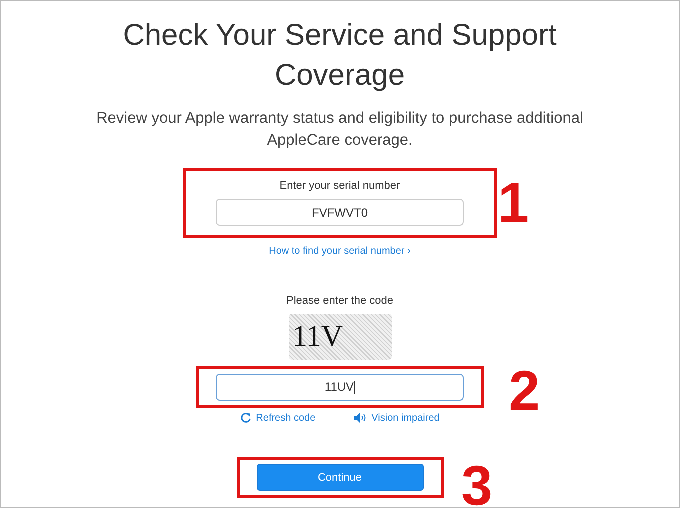 Image resolution: width=680 pixels, height=508 pixels. Describe the element at coordinates (361, 418) in the screenshot. I see `speaker-icon` at that location.